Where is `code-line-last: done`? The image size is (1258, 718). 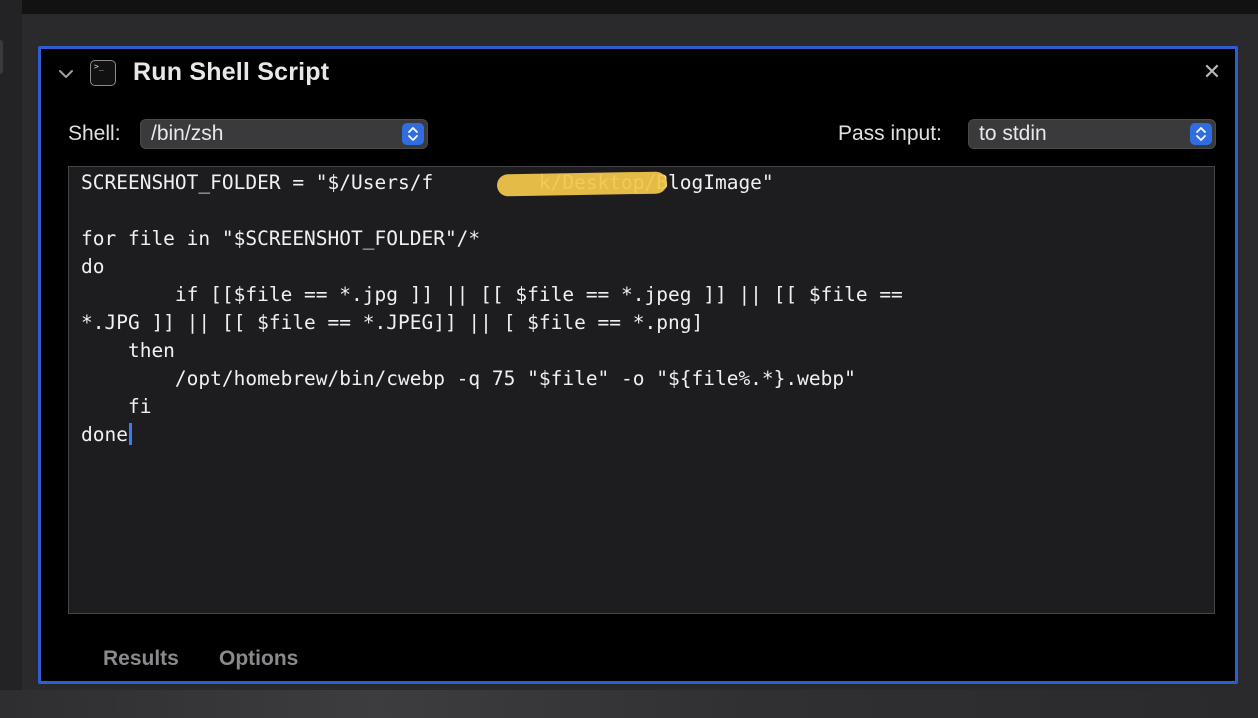 code-line-last: done is located at coordinates (106, 435).